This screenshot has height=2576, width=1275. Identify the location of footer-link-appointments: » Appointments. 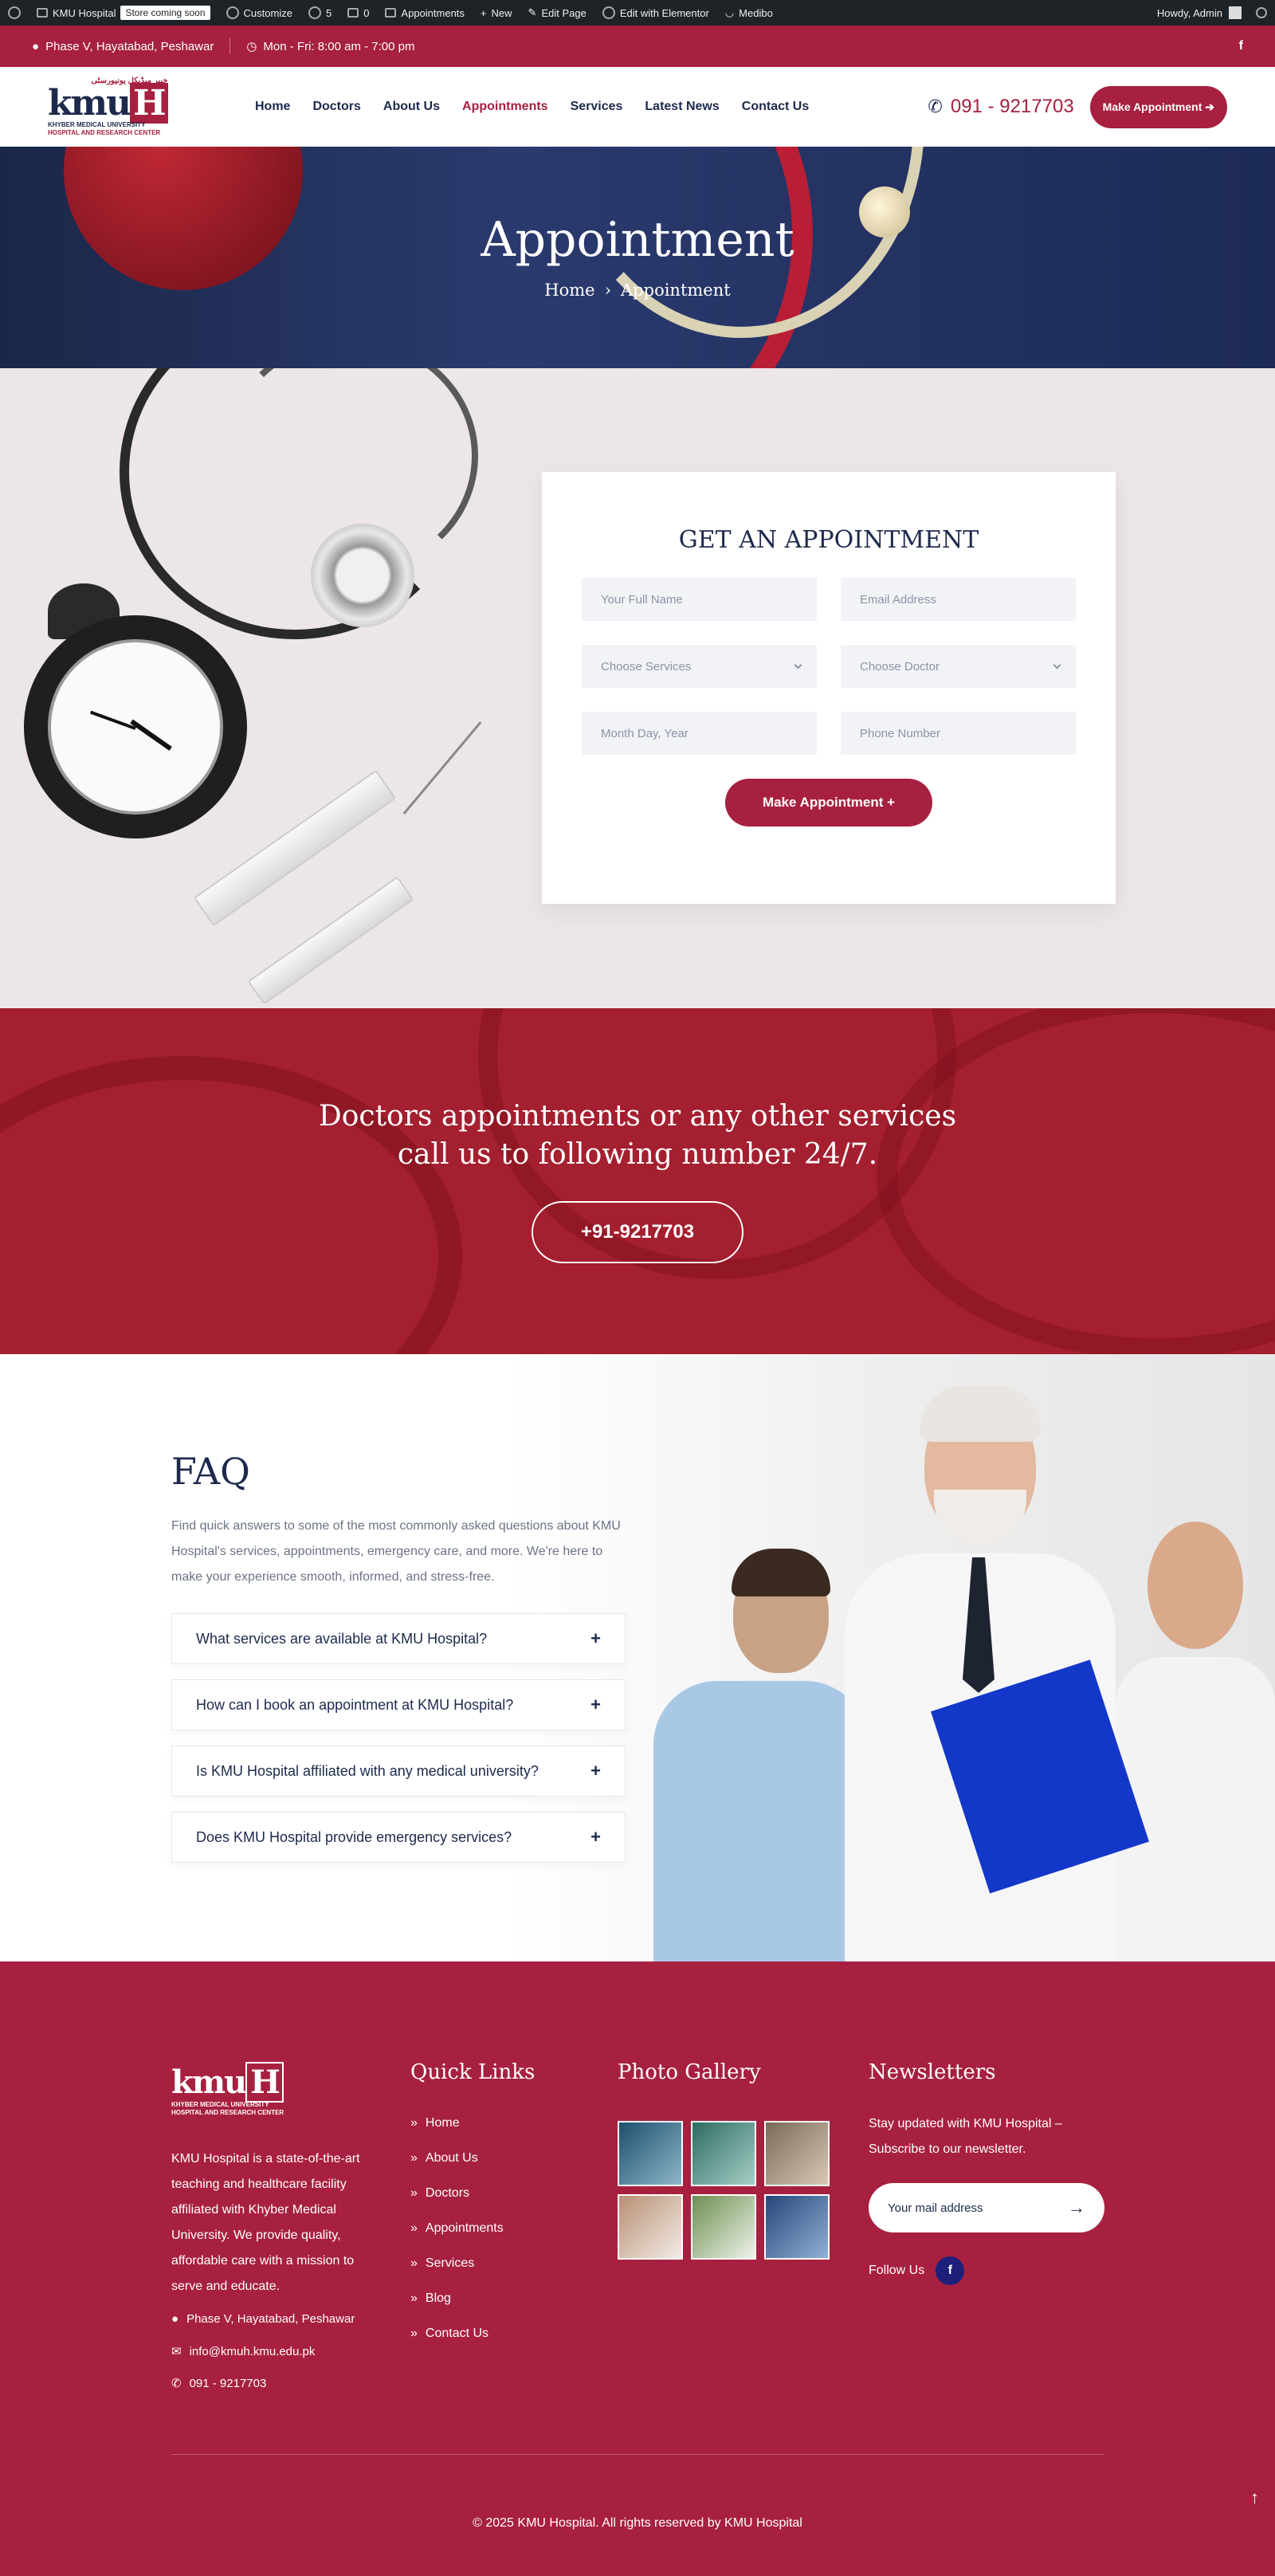
(457, 2228).